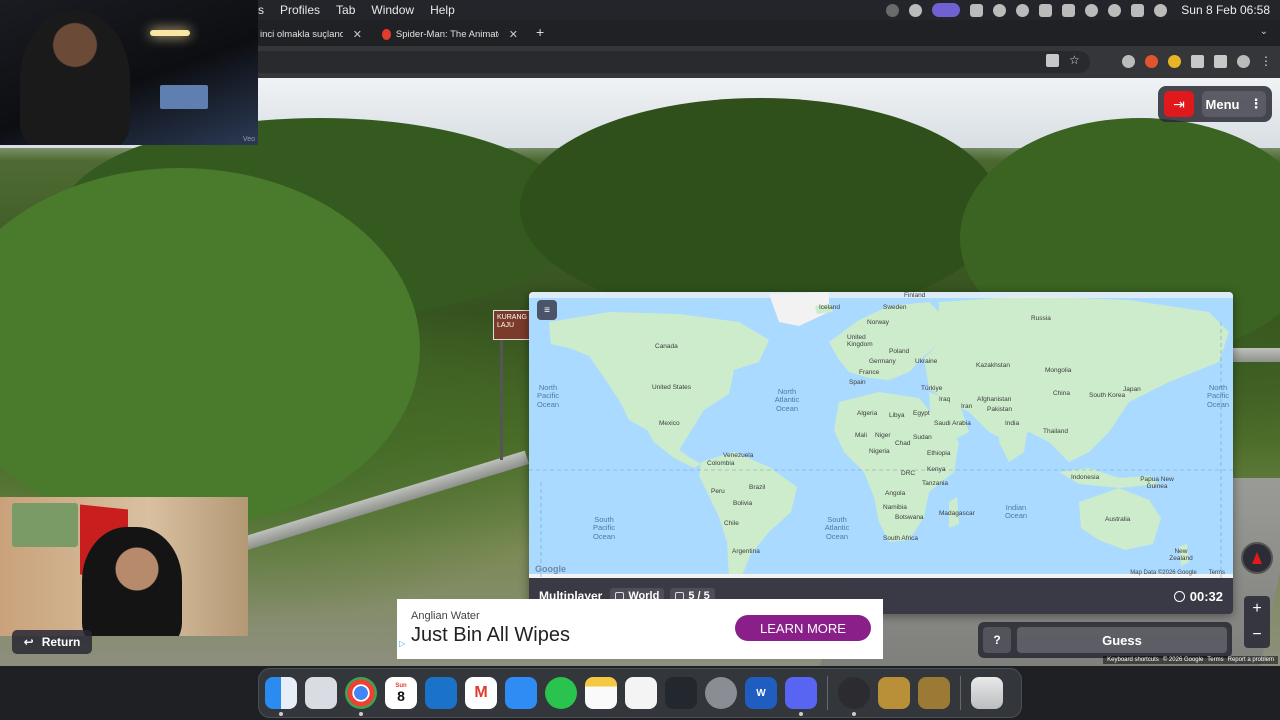  What do you see at coordinates (1179, 596) in the screenshot?
I see `timer-icon` at bounding box center [1179, 596].